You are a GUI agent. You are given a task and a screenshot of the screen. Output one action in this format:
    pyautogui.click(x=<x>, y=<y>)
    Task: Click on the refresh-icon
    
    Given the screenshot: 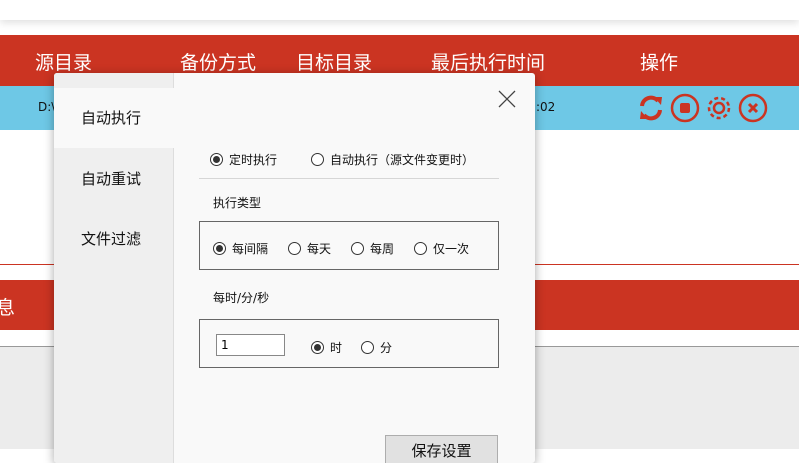 What is the action you would take?
    pyautogui.click(x=651, y=108)
    